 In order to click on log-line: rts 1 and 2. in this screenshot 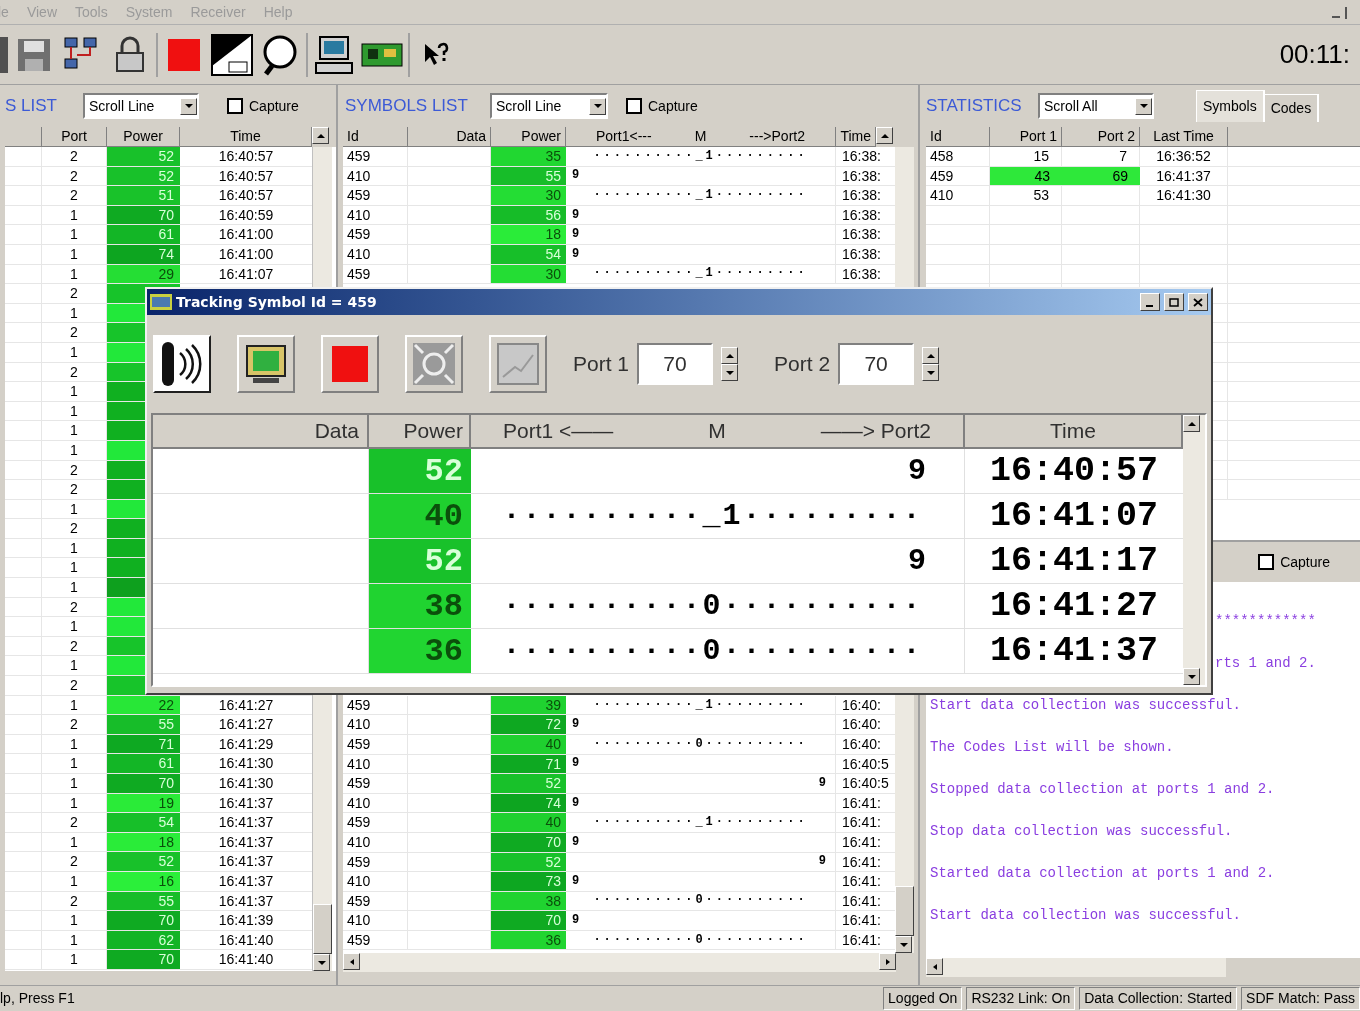, I will do `click(1265, 663)`.